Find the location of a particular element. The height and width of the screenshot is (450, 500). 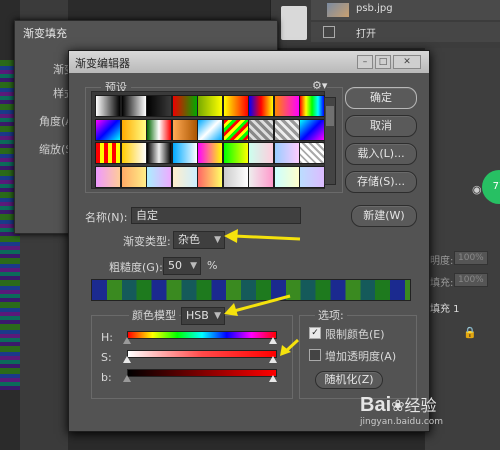

options-label: 选项: is located at coordinates (331, 315).